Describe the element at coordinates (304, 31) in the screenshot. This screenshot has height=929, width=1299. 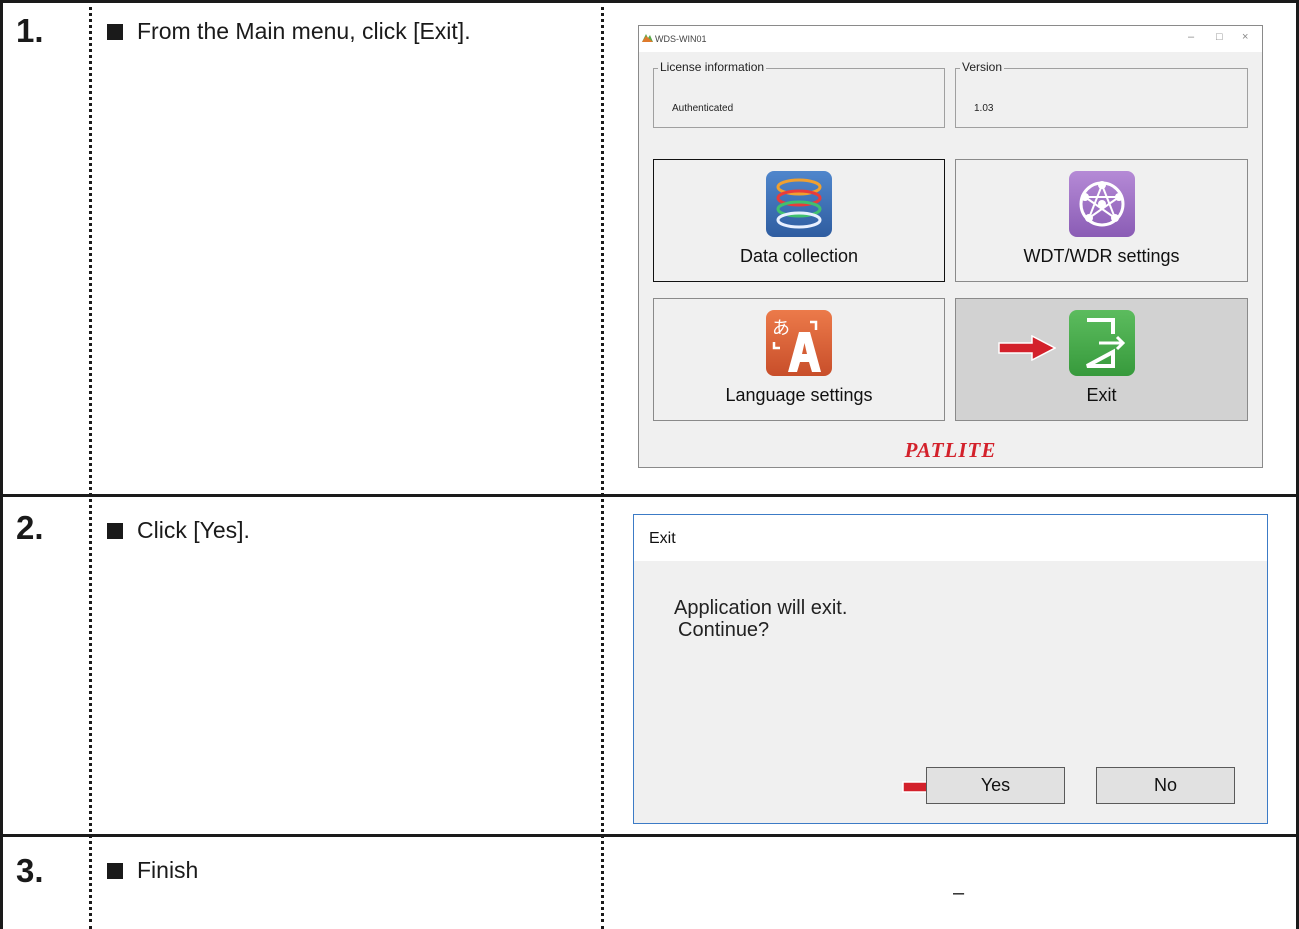
I see `instruction-text: From the Main menu, click [Exit].` at that location.